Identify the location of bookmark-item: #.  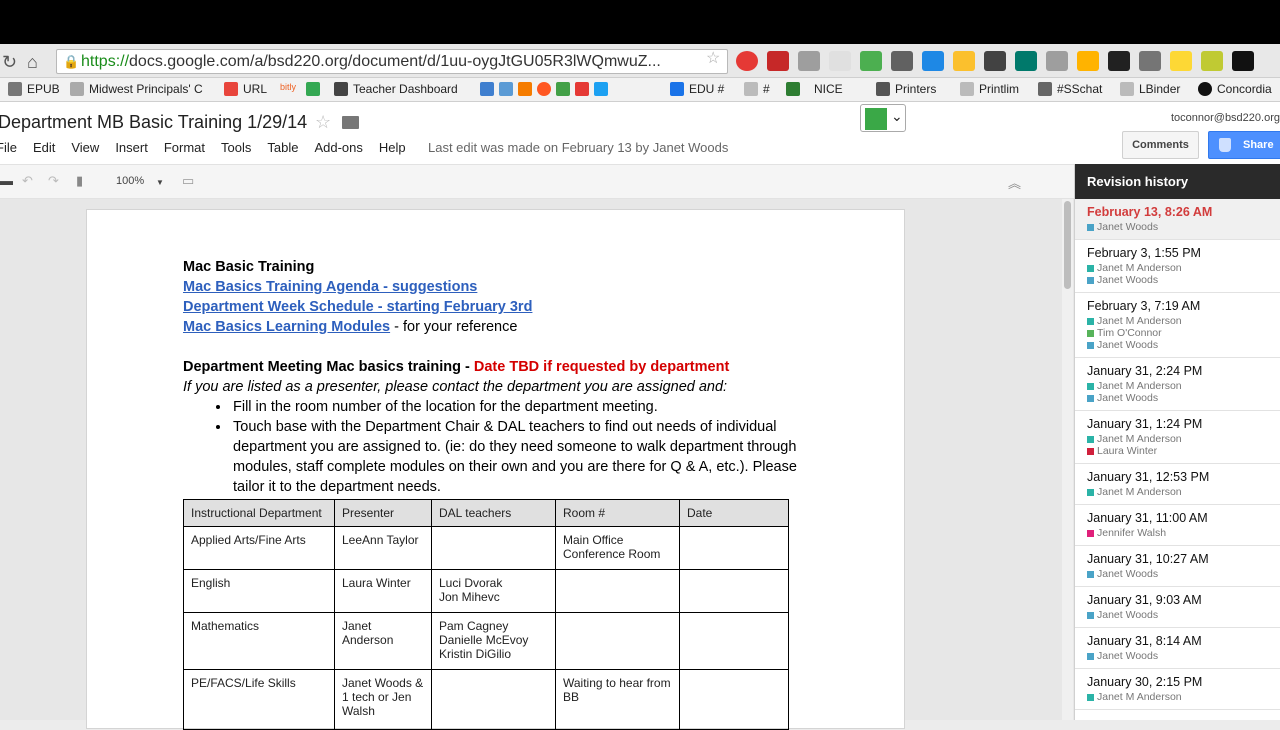
(757, 89).